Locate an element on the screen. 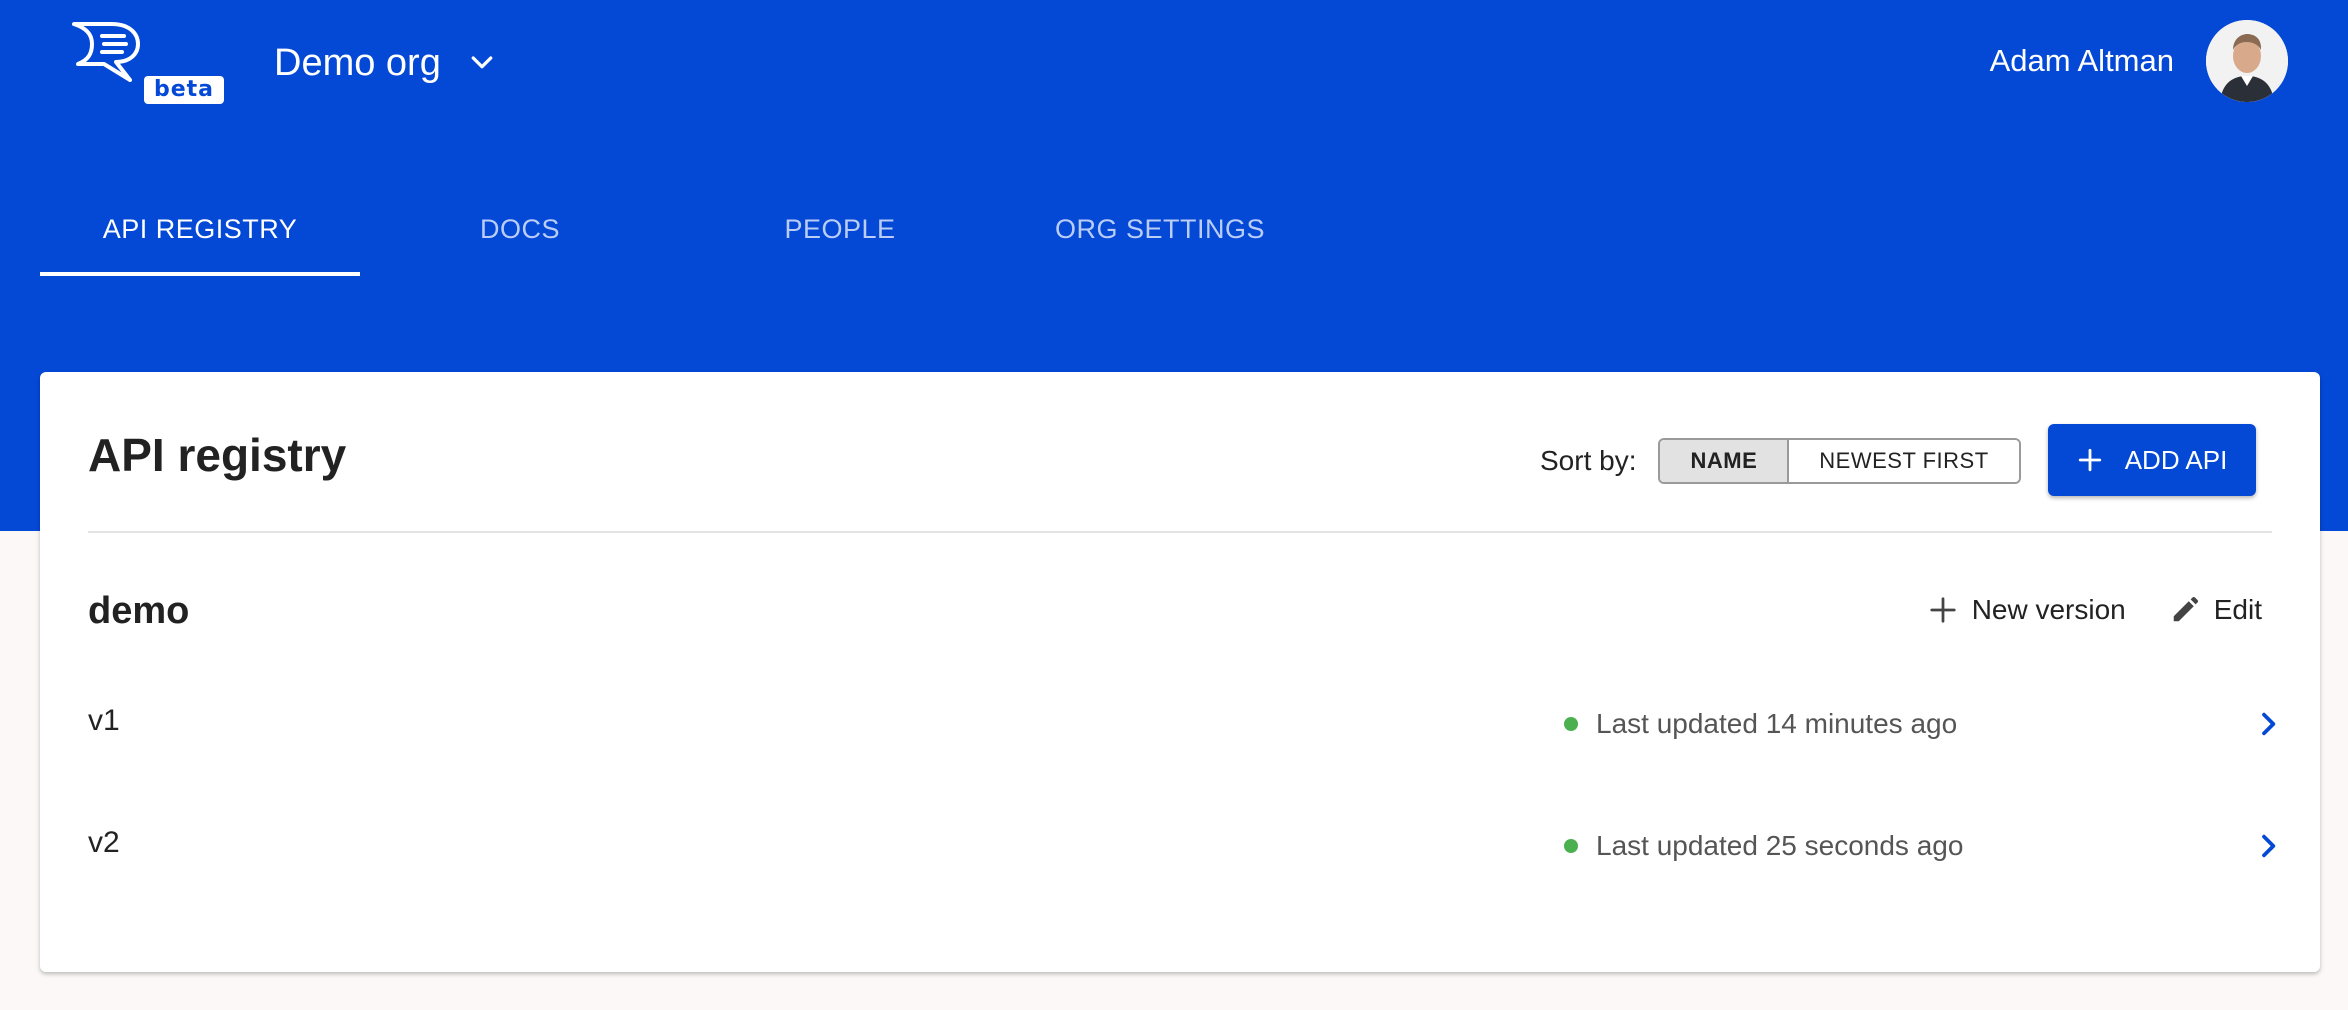 The height and width of the screenshot is (1010, 2348). org-switcher: Demo org is located at coordinates (385, 63).